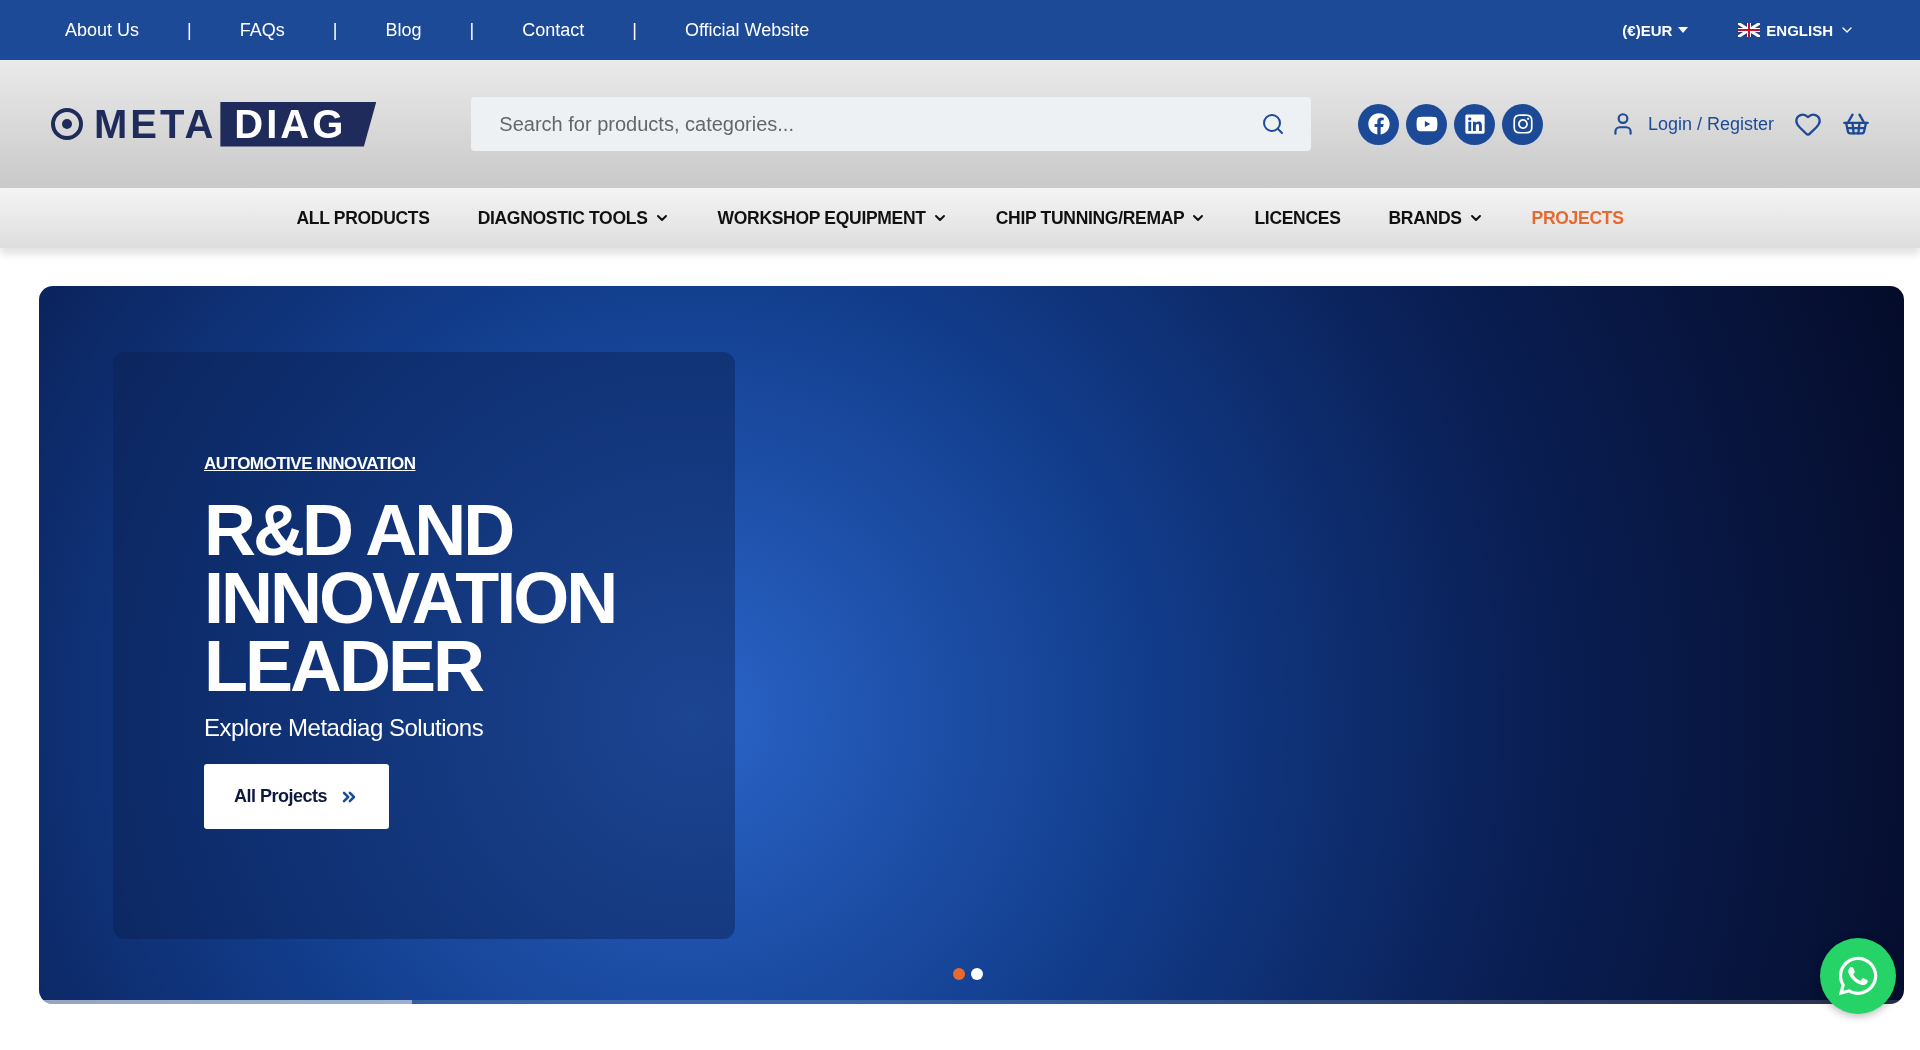  Describe the element at coordinates (1523, 124) in the screenshot. I see `instagram-icon` at that location.